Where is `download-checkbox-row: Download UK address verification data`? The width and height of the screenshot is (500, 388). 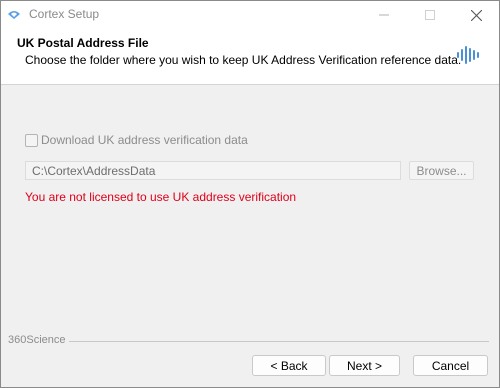
download-checkbox-row: Download UK address verification data is located at coordinates (136, 140).